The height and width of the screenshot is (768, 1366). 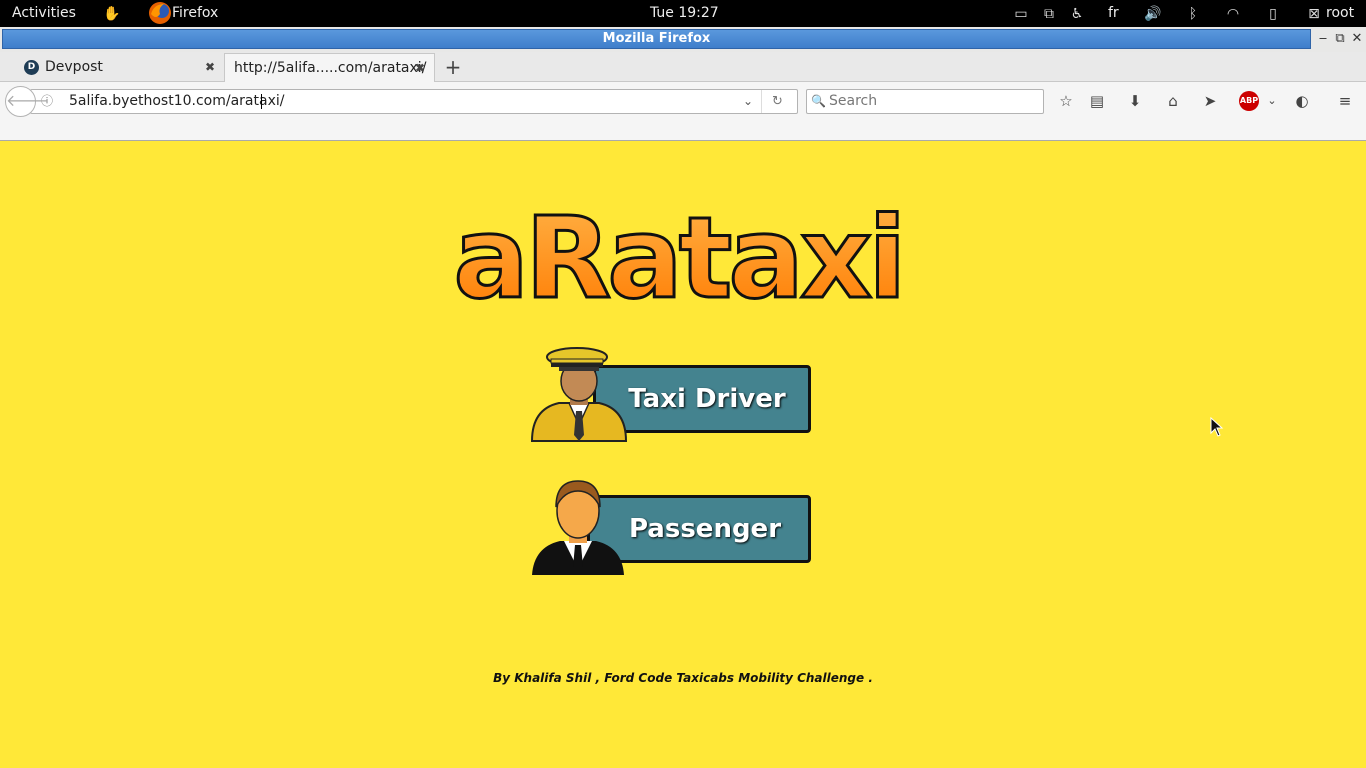 I want to click on accessibility-icon: ♿, so click(x=1077, y=14).